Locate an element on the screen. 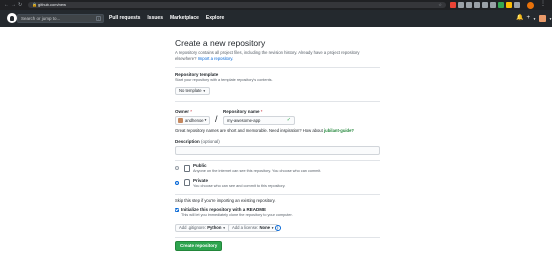  repo-name-value: my-awesome-app is located at coordinates (244, 120).